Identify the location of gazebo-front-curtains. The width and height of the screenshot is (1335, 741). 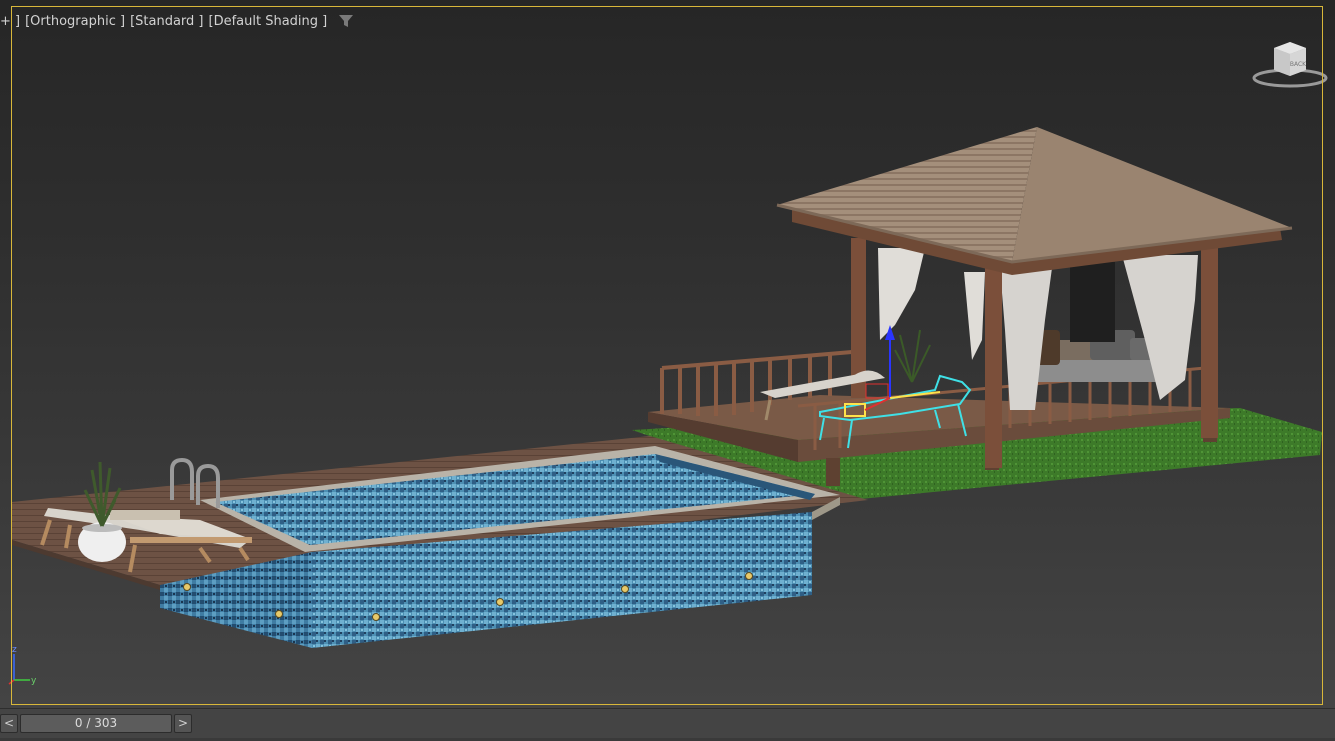
(931, 304).